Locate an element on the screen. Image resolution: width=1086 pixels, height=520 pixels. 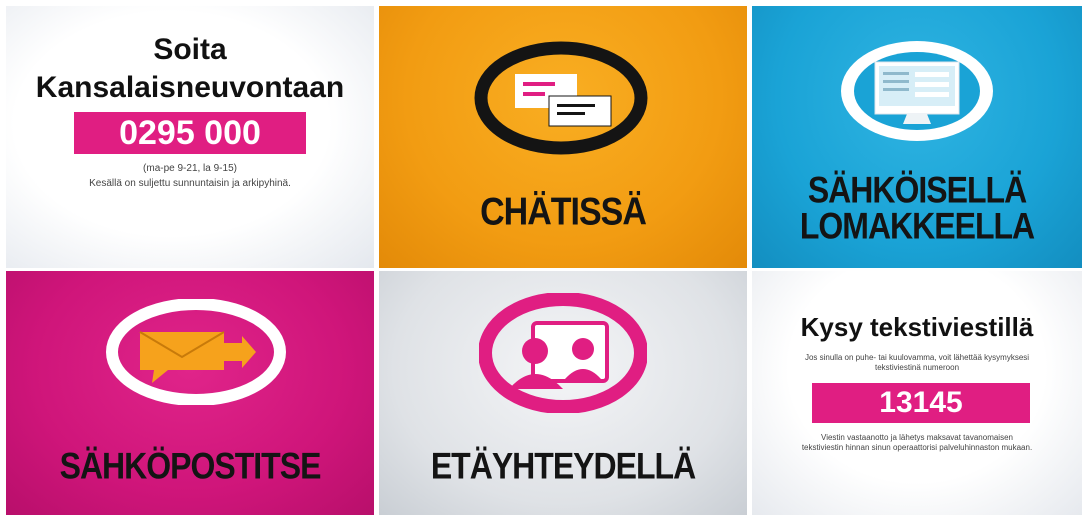
sms-number: 13145 is located at coordinates (921, 403).